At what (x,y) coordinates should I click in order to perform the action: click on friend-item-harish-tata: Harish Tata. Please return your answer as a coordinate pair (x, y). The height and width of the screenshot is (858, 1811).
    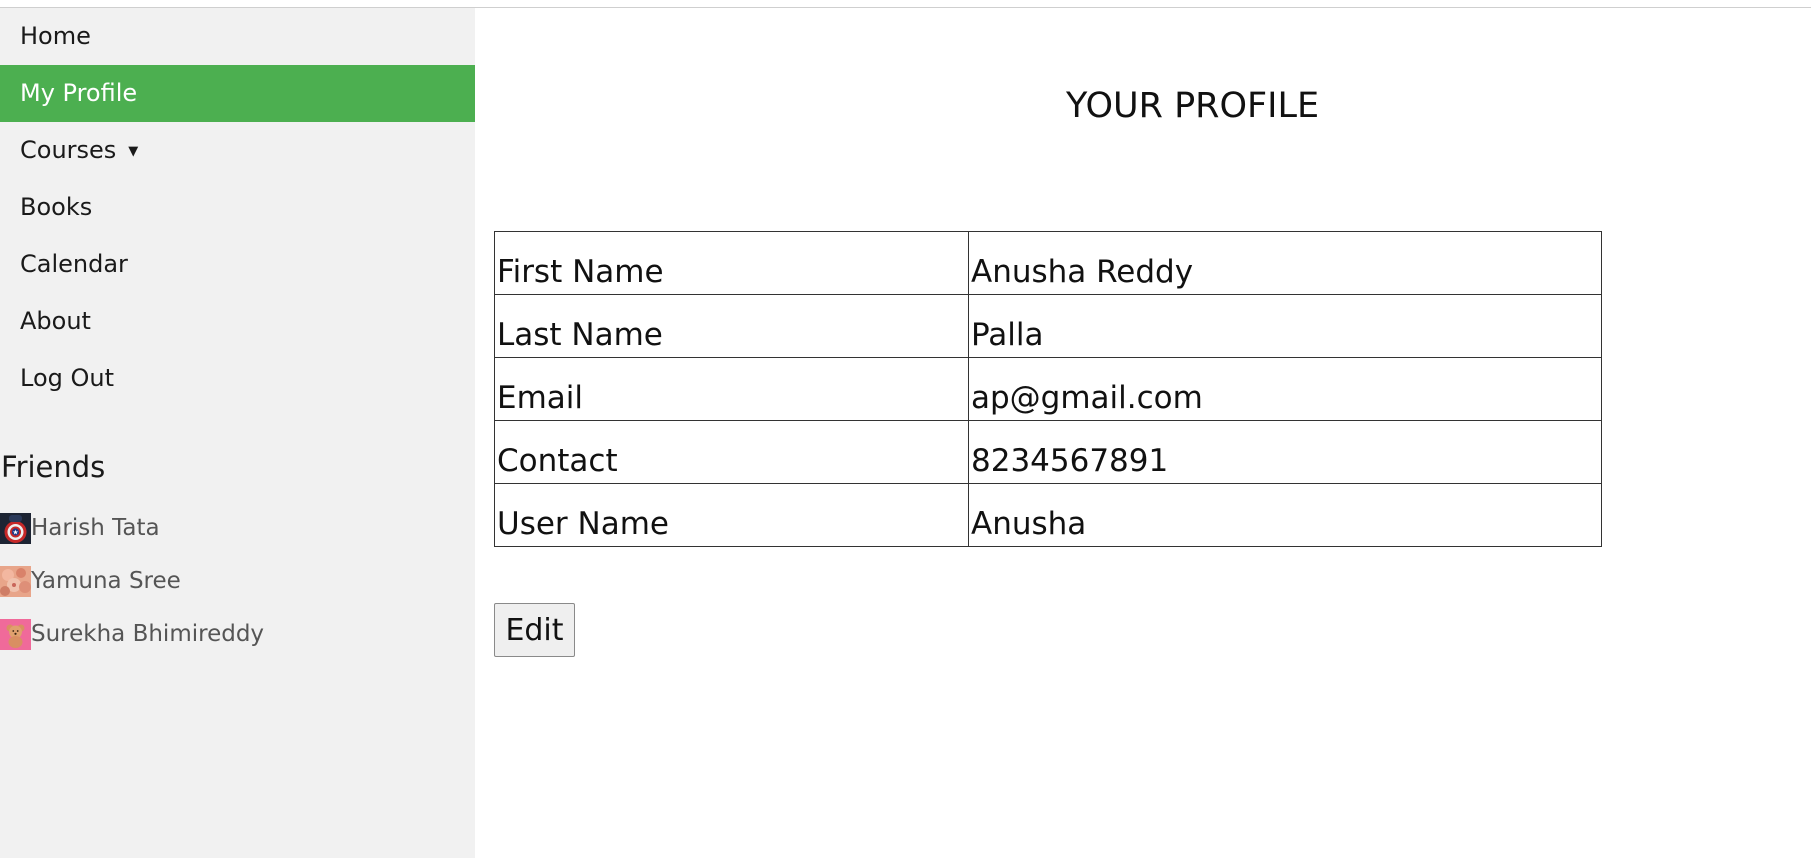
    Looking at the image, I should click on (132, 539).